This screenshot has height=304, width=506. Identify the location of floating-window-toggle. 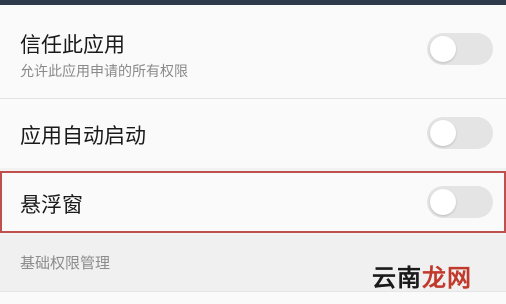
(460, 202).